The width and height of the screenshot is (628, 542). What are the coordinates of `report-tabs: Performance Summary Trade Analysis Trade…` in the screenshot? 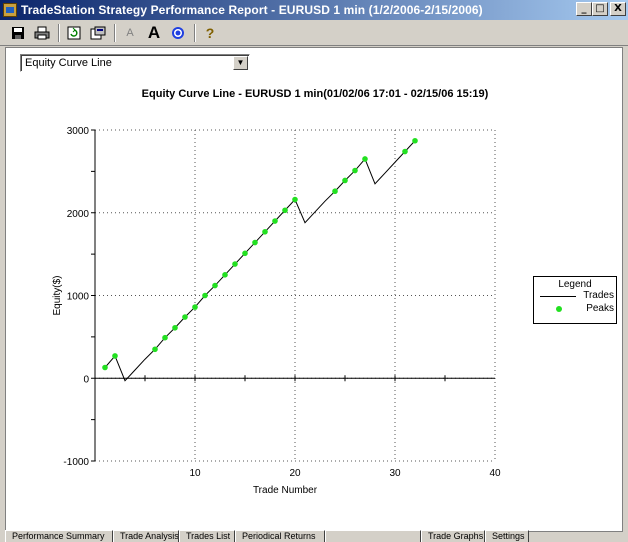 It's located at (314, 536).